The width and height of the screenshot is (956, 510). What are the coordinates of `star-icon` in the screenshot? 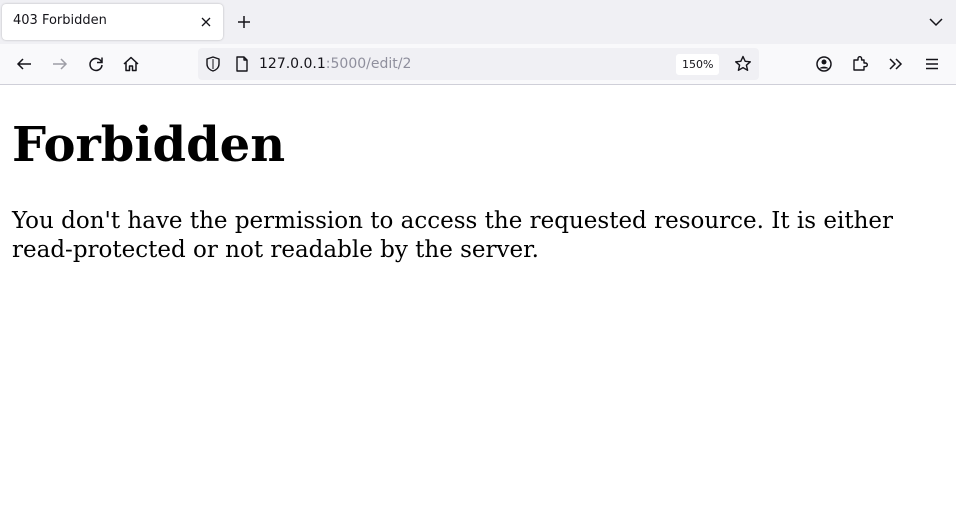 It's located at (743, 64).